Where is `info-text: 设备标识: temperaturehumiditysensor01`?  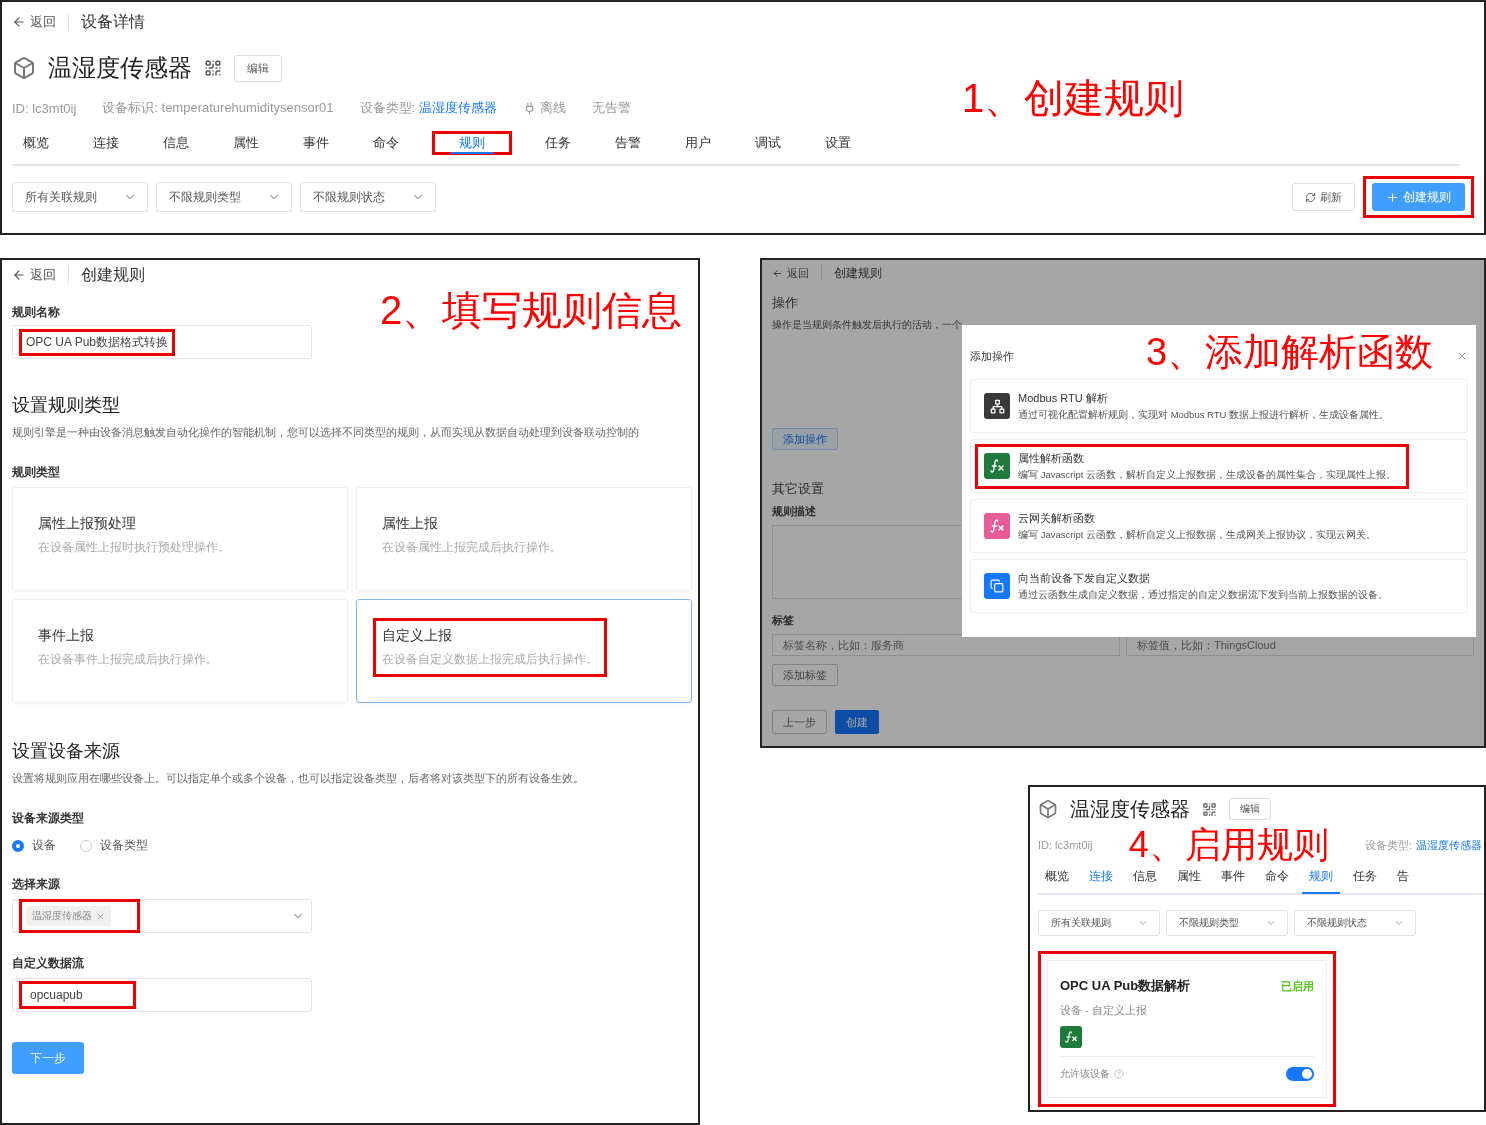 info-text: 设备标识: temperaturehumiditysensor01 is located at coordinates (218, 108).